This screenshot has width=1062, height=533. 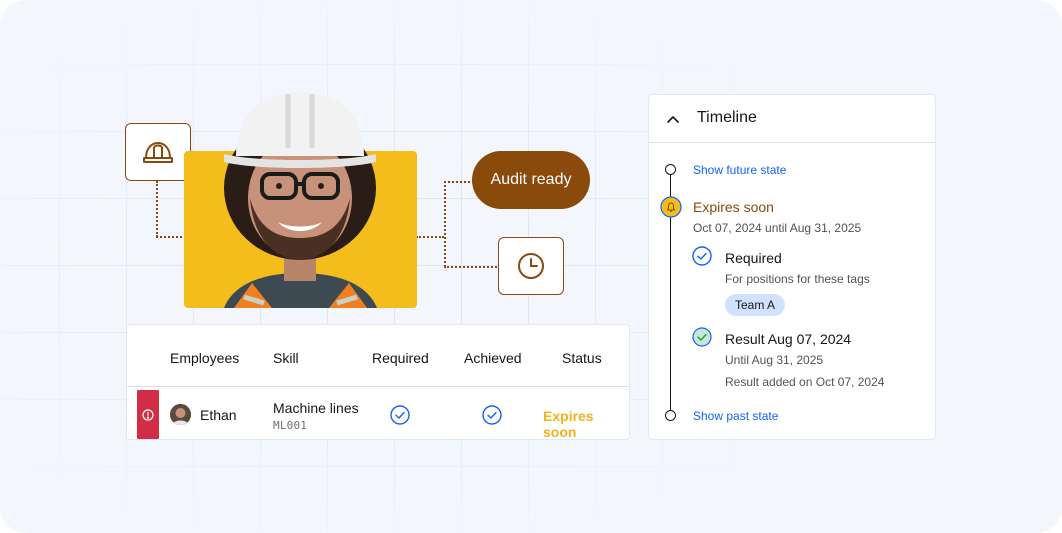 What do you see at coordinates (568, 424) in the screenshot?
I see `status-badge: Expires soon` at bounding box center [568, 424].